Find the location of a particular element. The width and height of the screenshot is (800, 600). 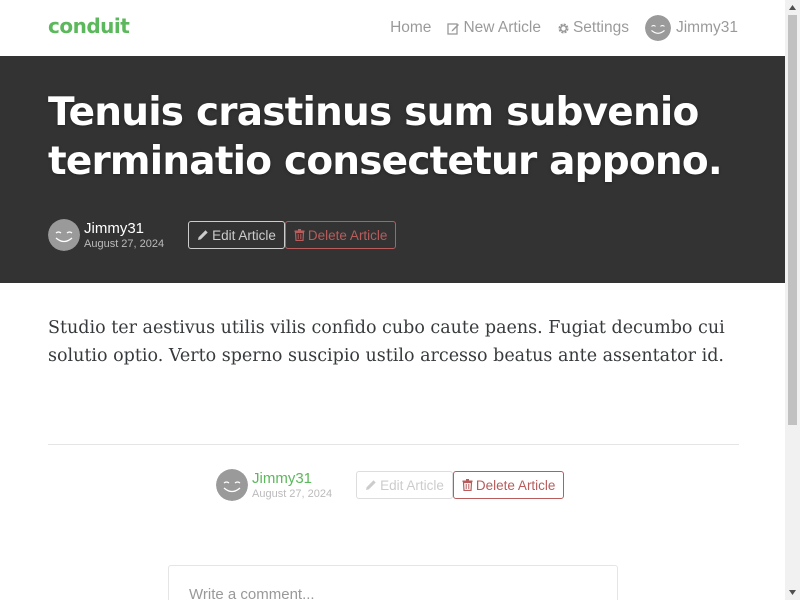

article-actions-bottom: Edit Article Delete Article is located at coordinates (460, 485).